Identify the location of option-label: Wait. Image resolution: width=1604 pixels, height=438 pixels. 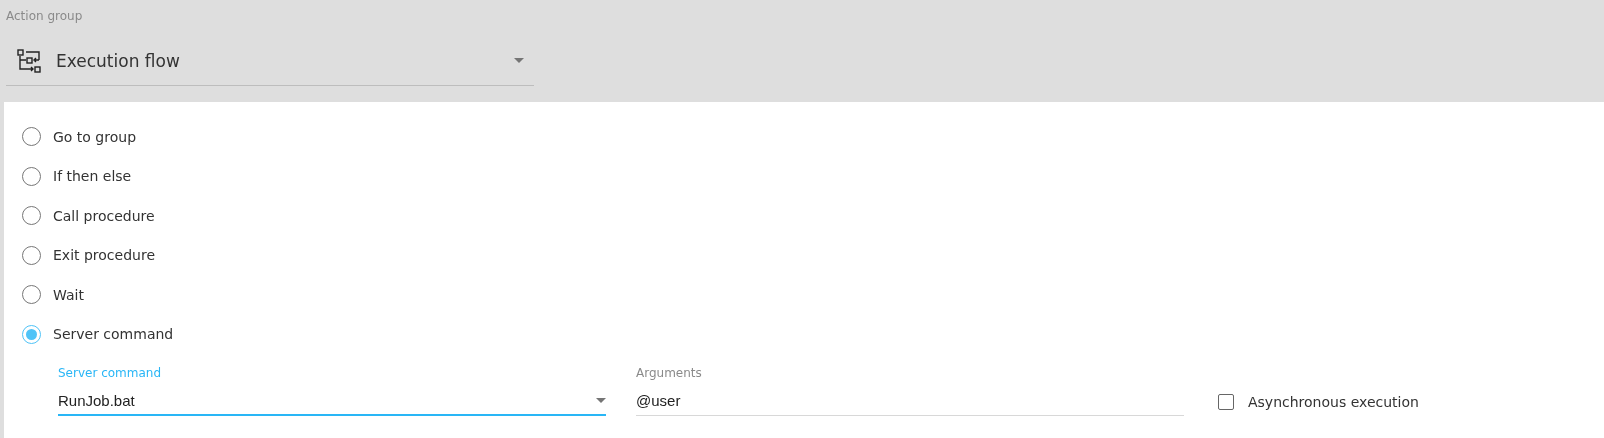
(68, 294).